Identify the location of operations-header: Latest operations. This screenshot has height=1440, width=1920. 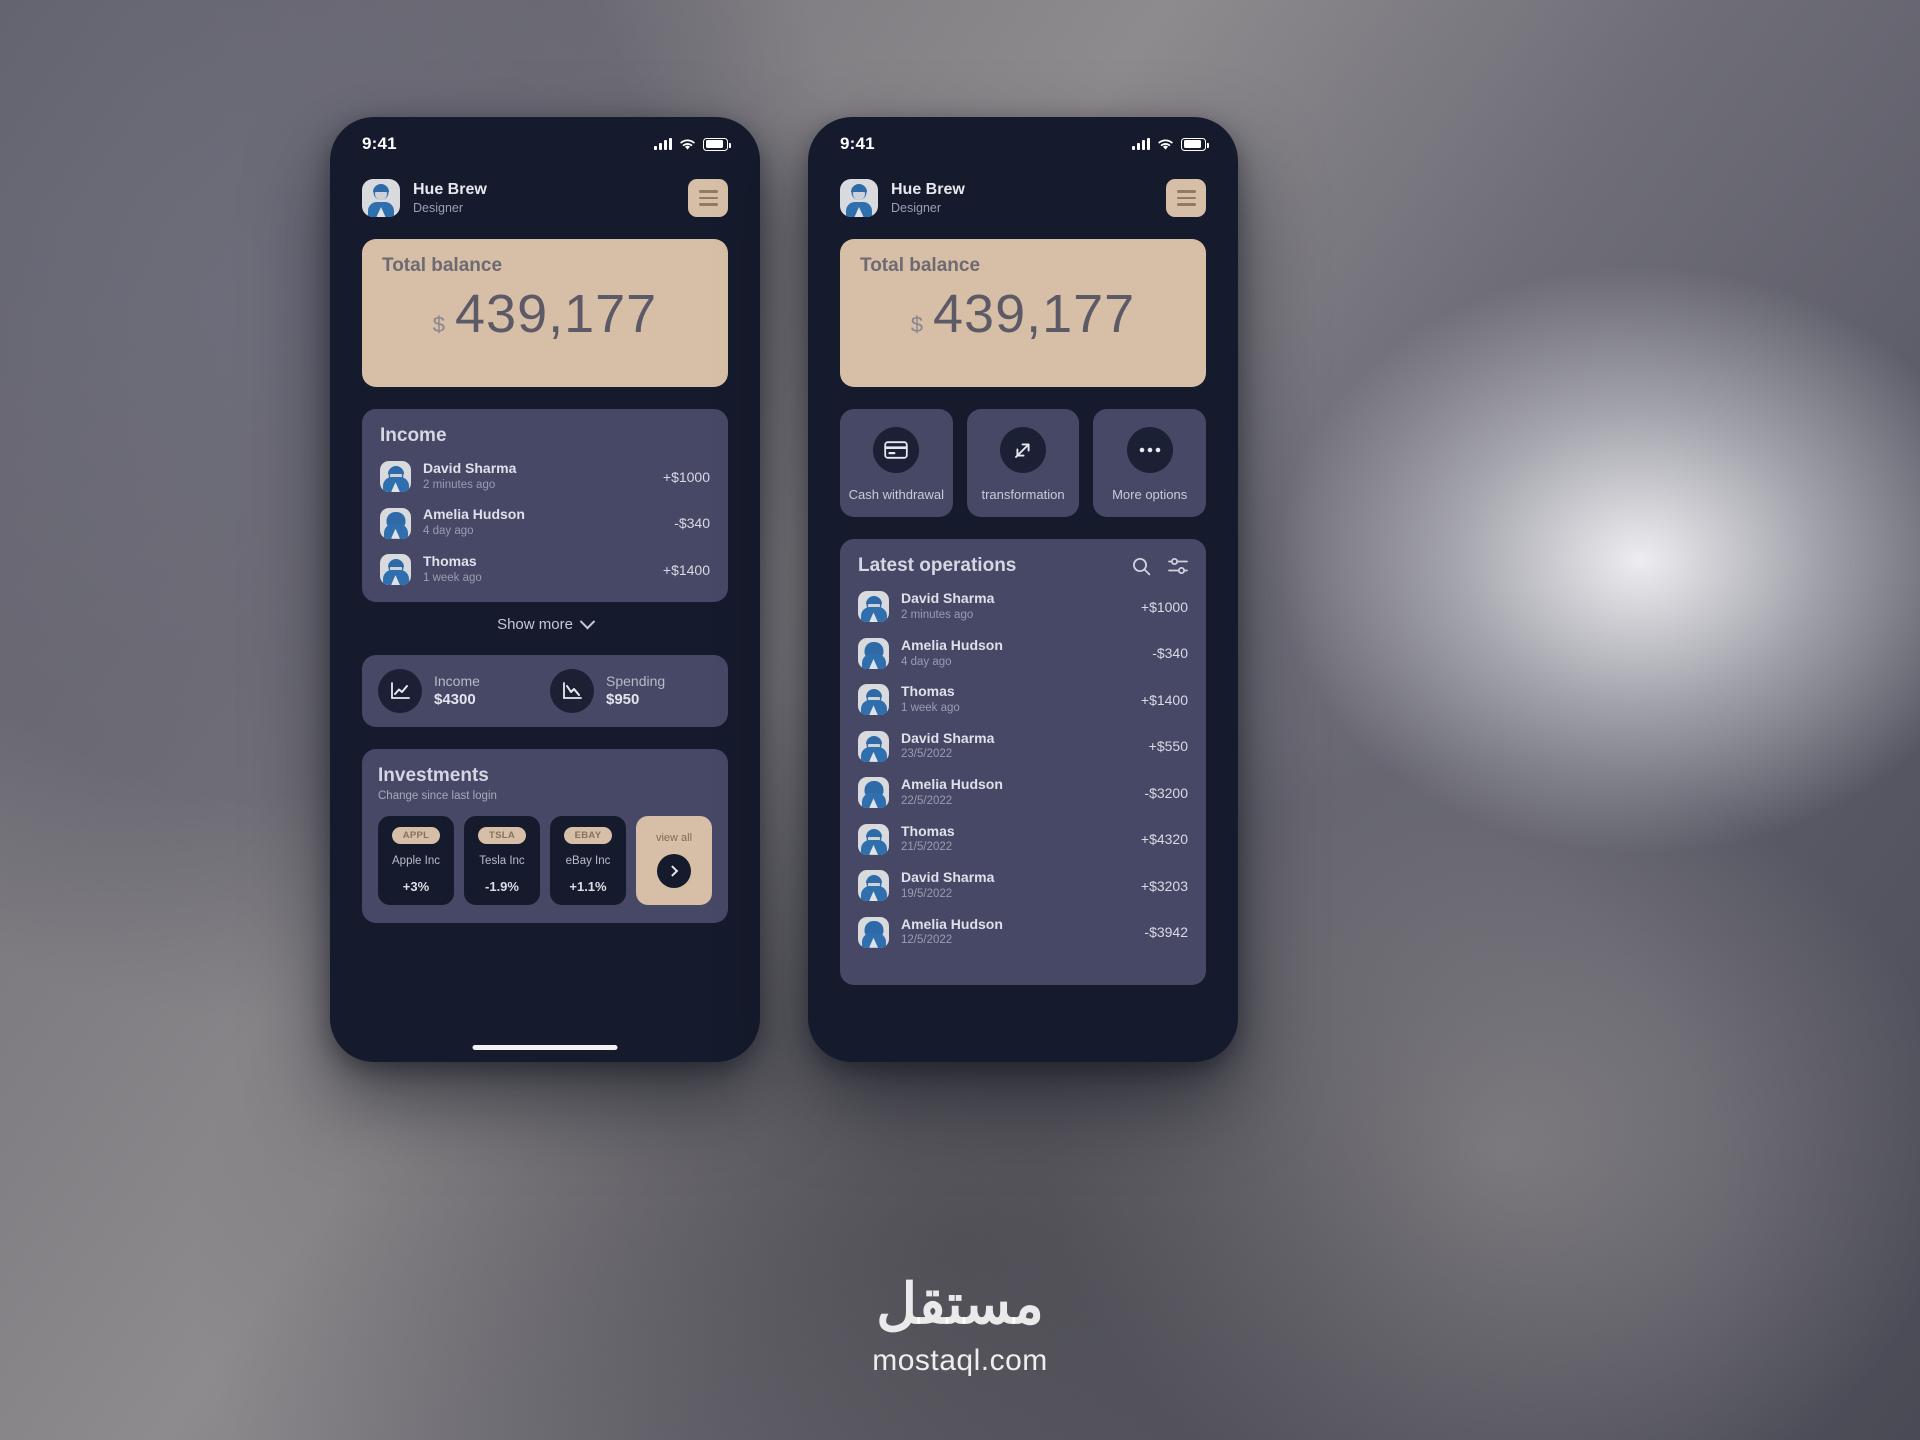
(1023, 566).